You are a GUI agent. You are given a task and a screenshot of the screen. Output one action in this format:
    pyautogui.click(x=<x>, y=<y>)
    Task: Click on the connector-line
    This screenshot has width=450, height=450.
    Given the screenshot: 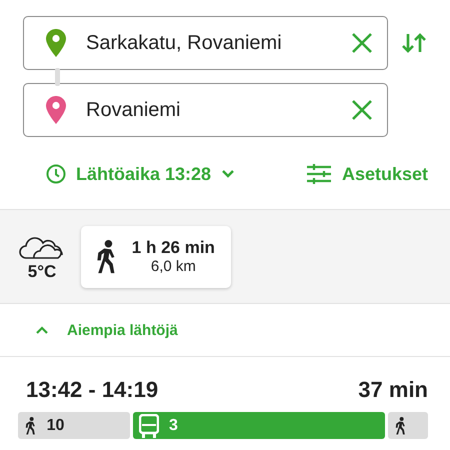 What is the action you would take?
    pyautogui.click(x=57, y=77)
    